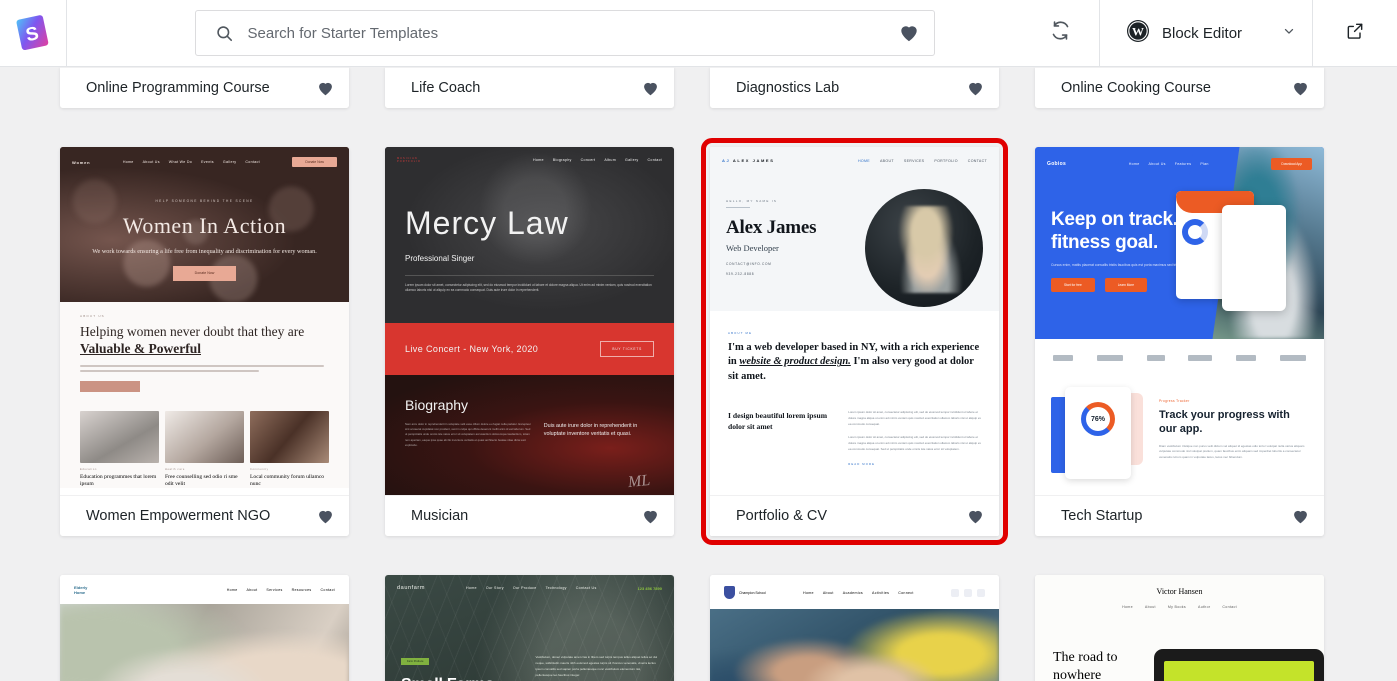  Describe the element at coordinates (562, 160) in the screenshot. I see `nav-link: Biography` at that location.